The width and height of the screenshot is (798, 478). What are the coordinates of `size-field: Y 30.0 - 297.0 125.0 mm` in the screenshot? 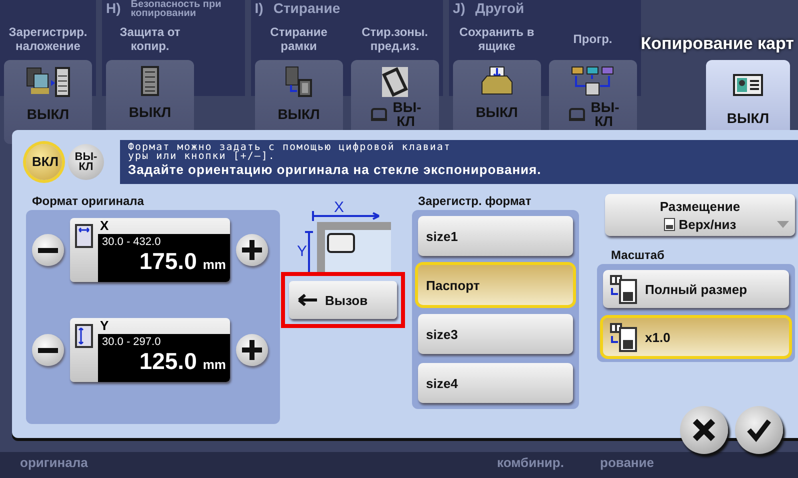 It's located at (150, 350).